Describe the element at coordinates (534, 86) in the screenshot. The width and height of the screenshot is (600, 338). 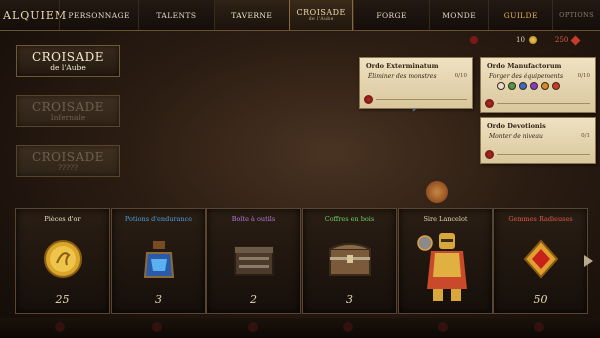
I see `rarity-epic-icon` at that location.